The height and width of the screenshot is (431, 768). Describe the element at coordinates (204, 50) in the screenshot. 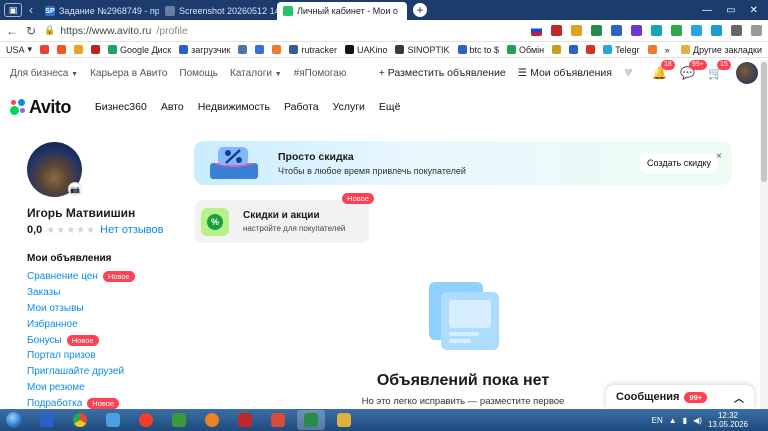

I see `bookmark-downloader: загрузчик` at that location.